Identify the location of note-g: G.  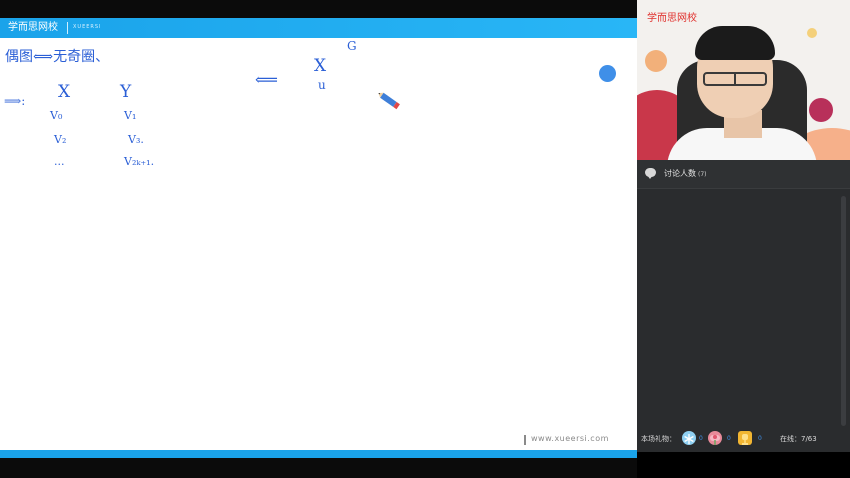
(352, 46).